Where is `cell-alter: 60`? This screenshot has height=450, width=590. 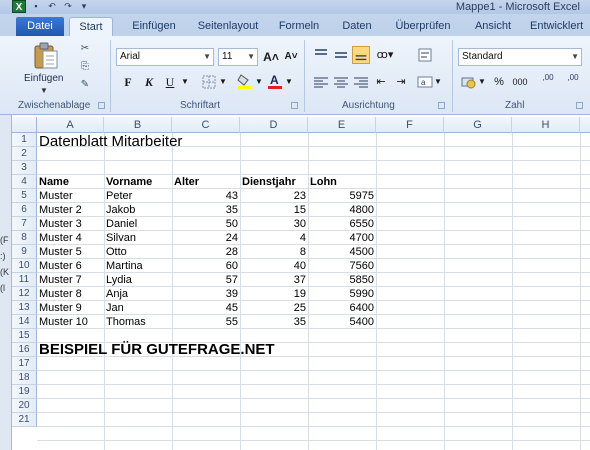 cell-alter: 60 is located at coordinates (206, 266).